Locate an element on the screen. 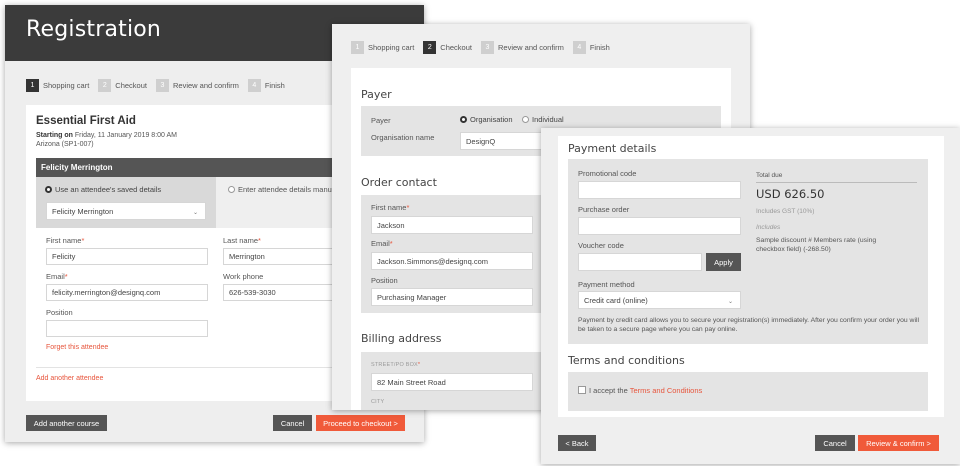 The width and height of the screenshot is (960, 466). payer-option-organisation: Organisation is located at coordinates (486, 119).